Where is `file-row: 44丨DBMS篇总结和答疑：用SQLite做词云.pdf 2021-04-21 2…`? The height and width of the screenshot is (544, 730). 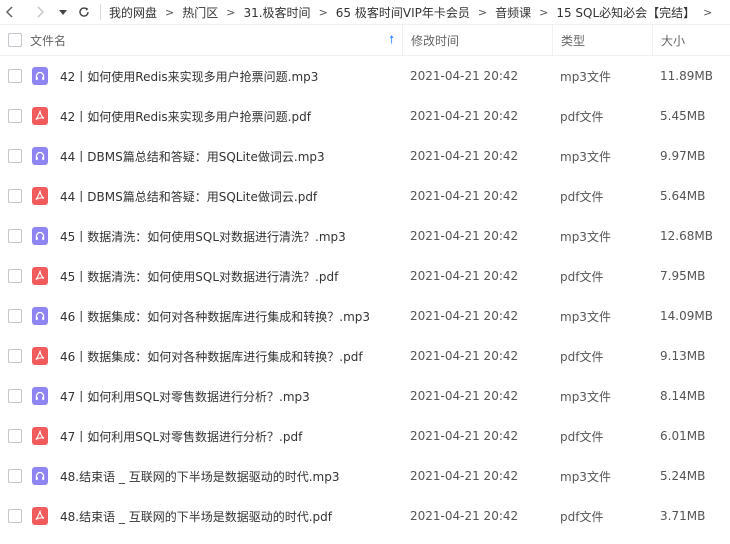
file-row: 44丨DBMS篇总结和答疑：用SQLite做词云.pdf 2021-04-21 2… is located at coordinates (365, 196).